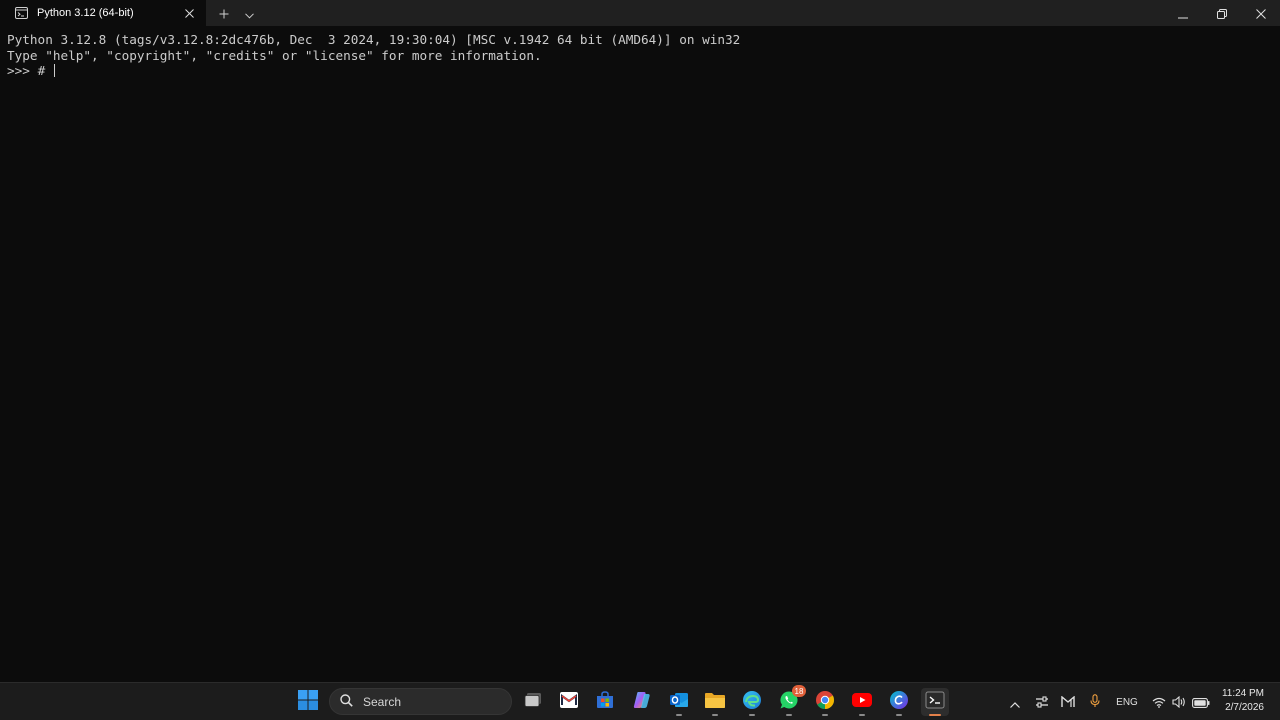 The width and height of the screenshot is (1280, 720). I want to click on language-indicator: ENG, so click(1127, 702).